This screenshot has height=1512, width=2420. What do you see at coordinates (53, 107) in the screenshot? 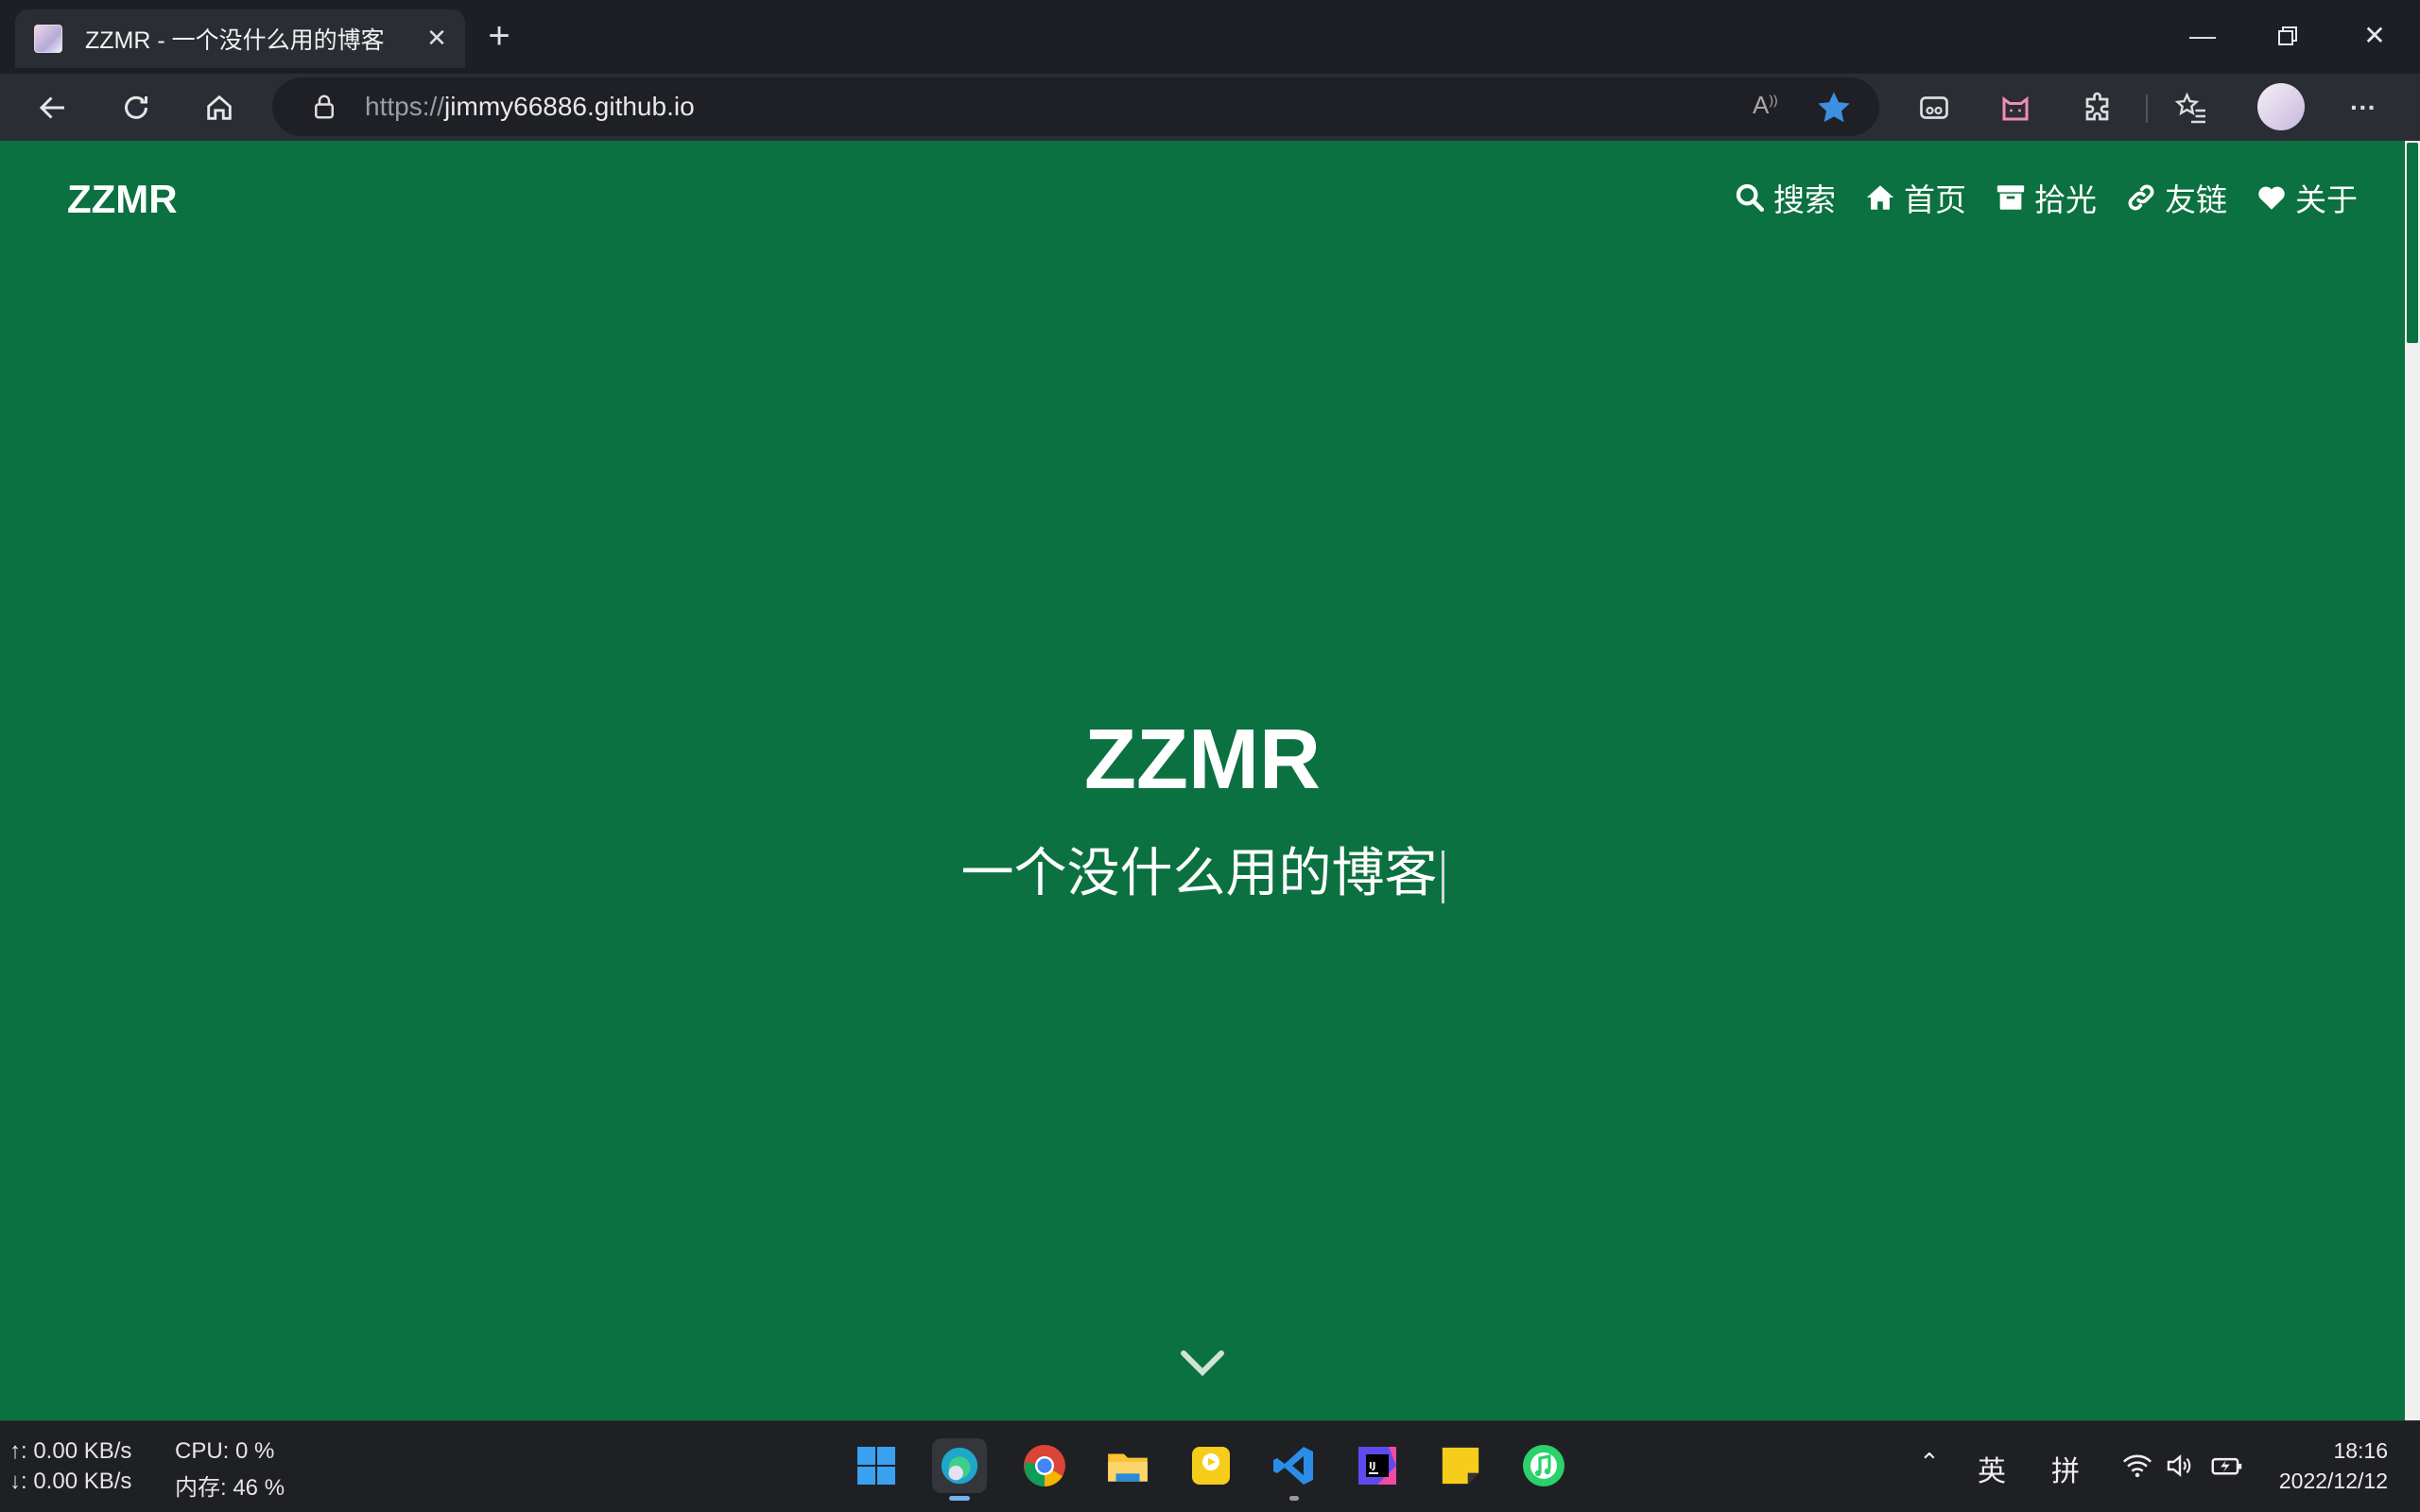
I see `back-icon` at bounding box center [53, 107].